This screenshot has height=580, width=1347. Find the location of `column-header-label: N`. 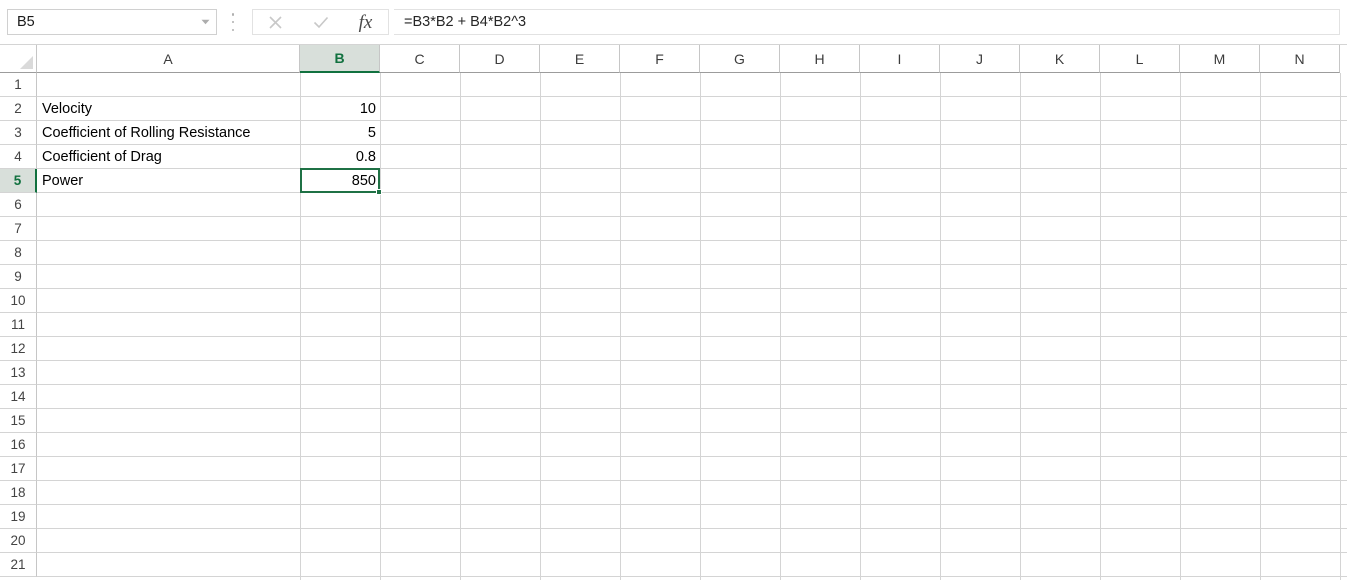

column-header-label: N is located at coordinates (1299, 58).